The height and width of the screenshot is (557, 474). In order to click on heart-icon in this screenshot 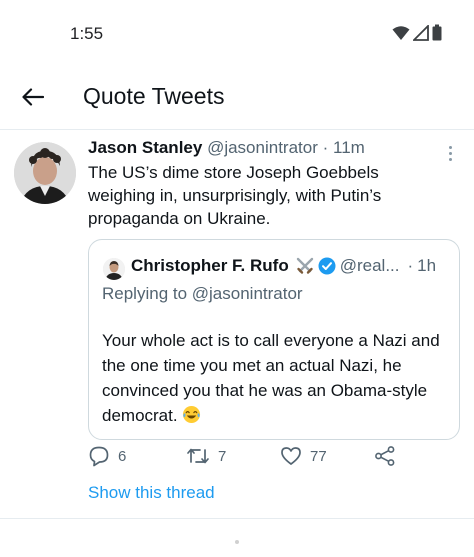, I will do `click(291, 456)`.